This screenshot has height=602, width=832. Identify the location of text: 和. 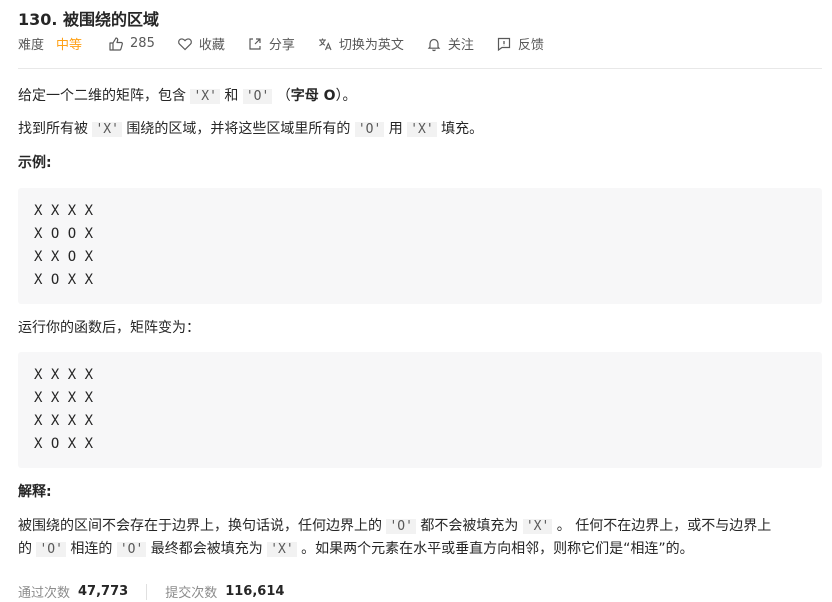
(231, 96).